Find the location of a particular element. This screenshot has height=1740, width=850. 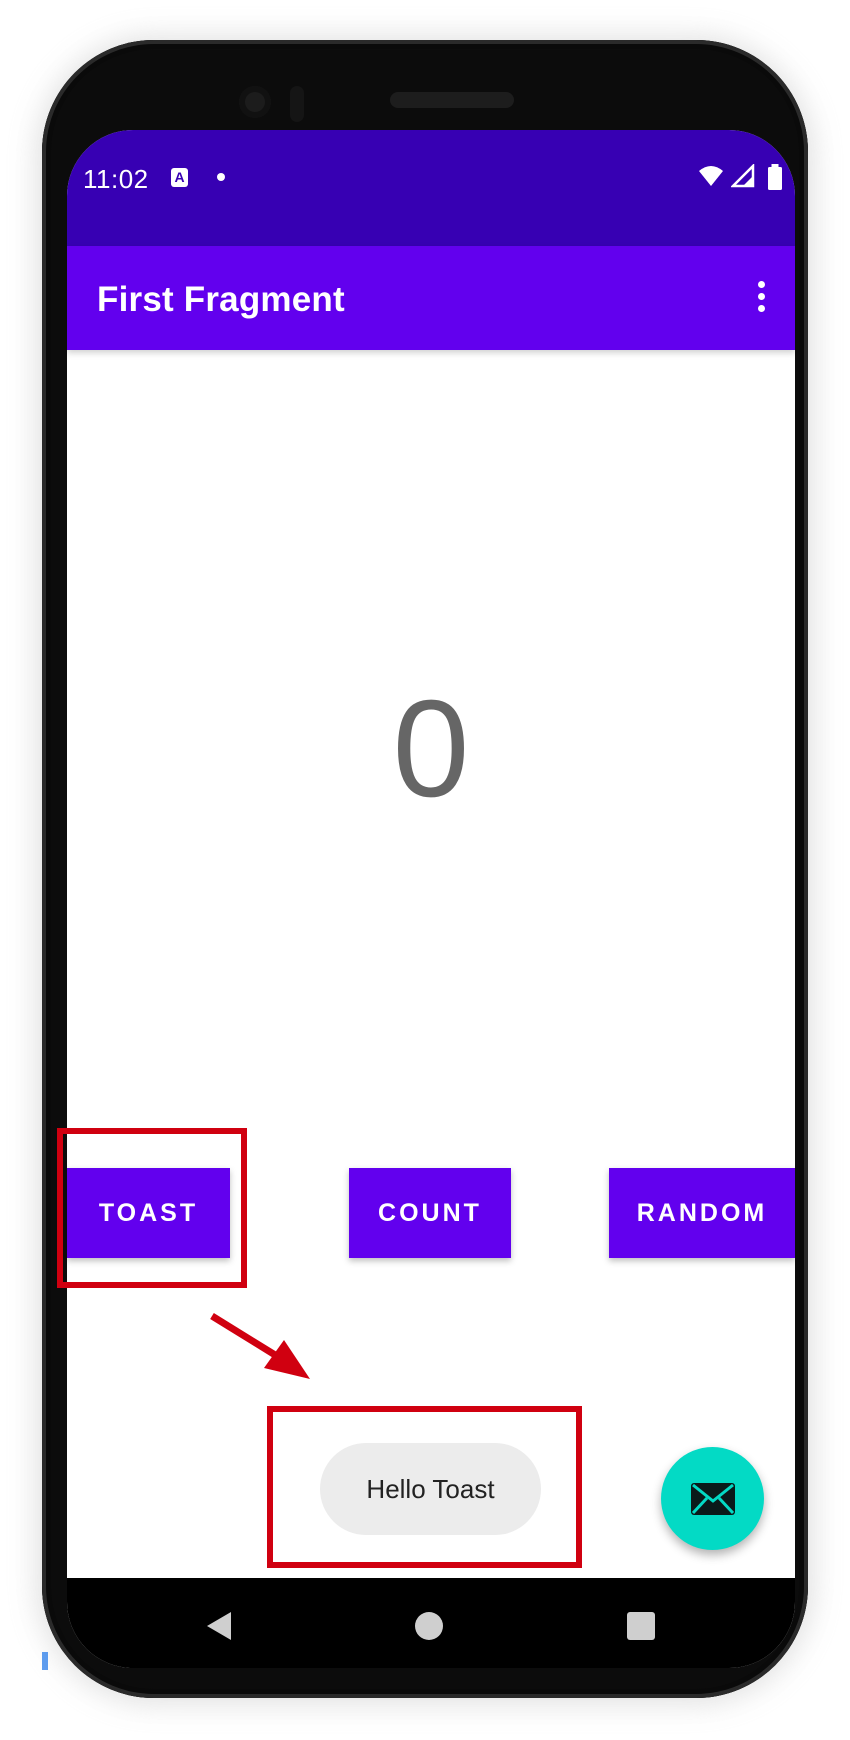

navigation-bar is located at coordinates (431, 1623).